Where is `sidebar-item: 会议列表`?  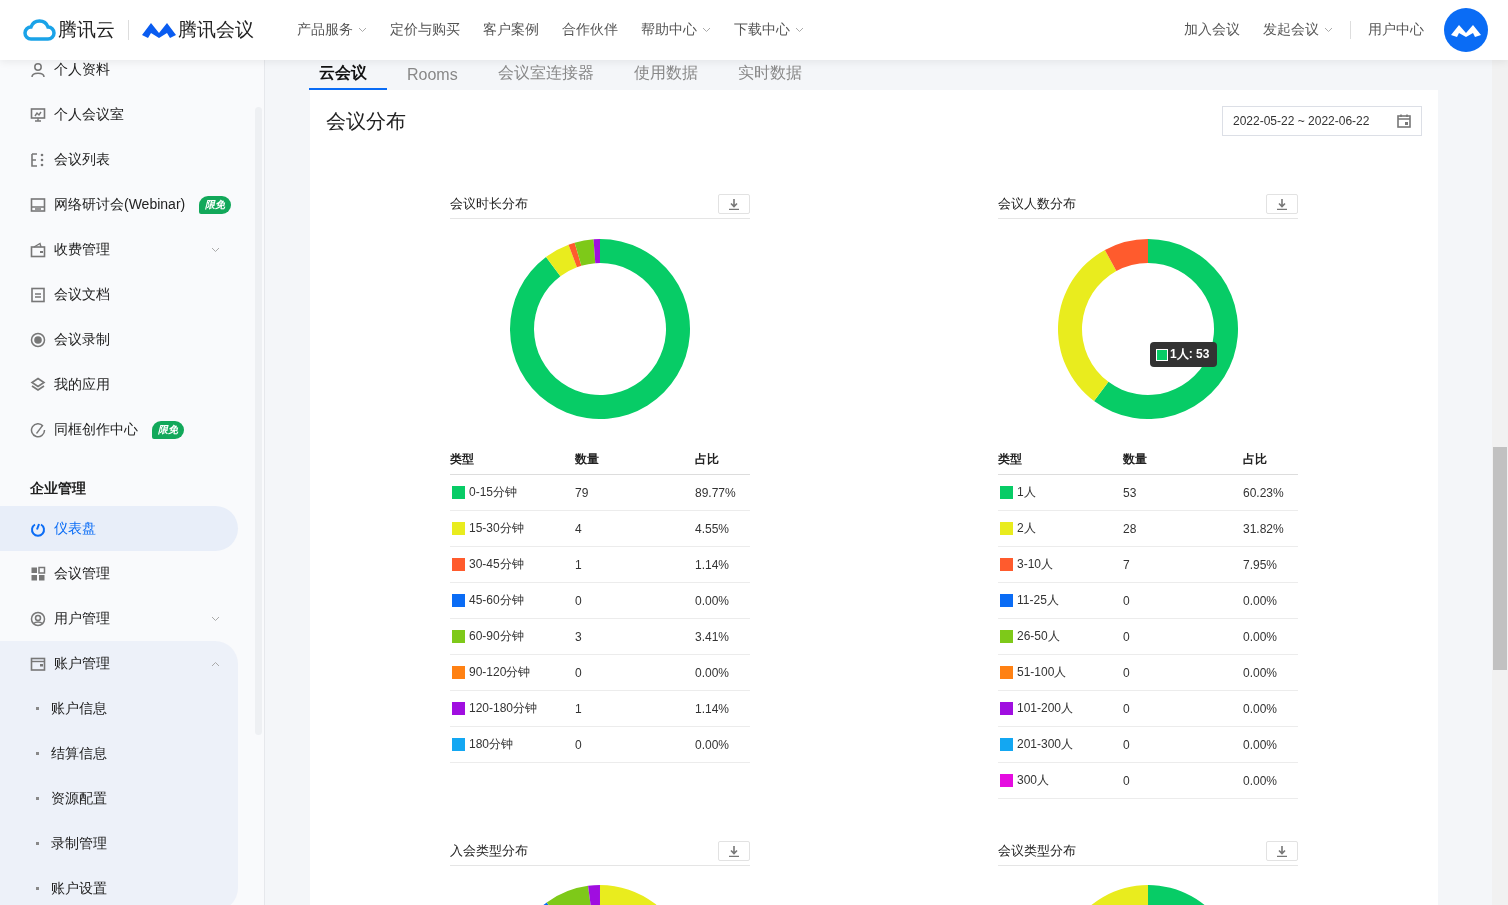
sidebar-item: 会议列表 is located at coordinates (119, 159).